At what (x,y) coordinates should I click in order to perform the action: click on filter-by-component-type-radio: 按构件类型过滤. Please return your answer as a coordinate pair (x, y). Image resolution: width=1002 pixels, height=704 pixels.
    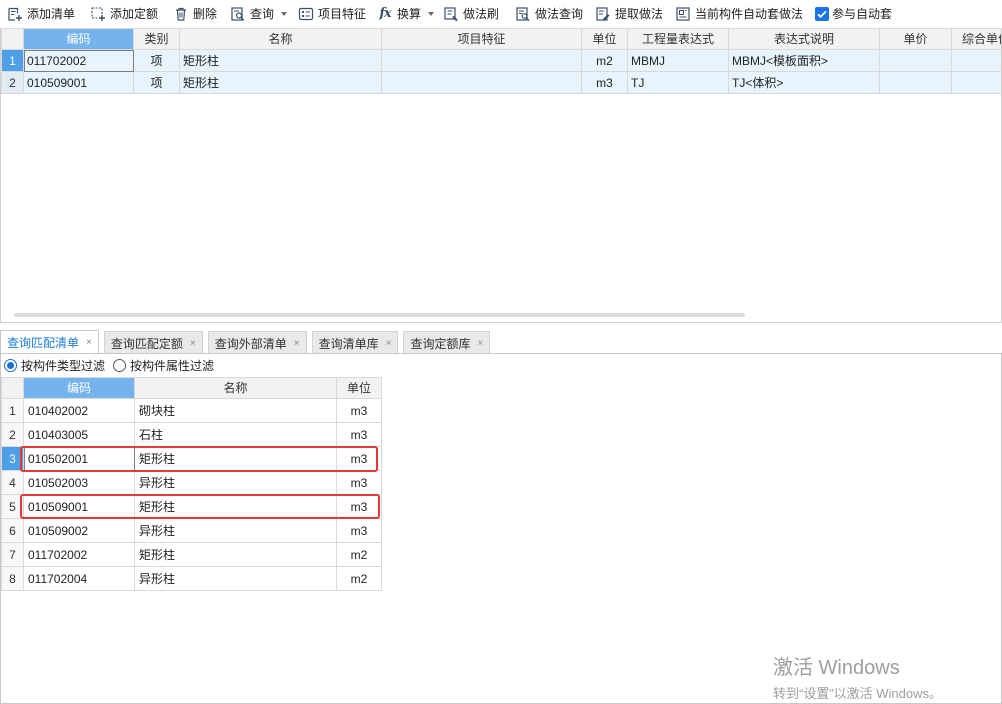
    Looking at the image, I should click on (54, 365).